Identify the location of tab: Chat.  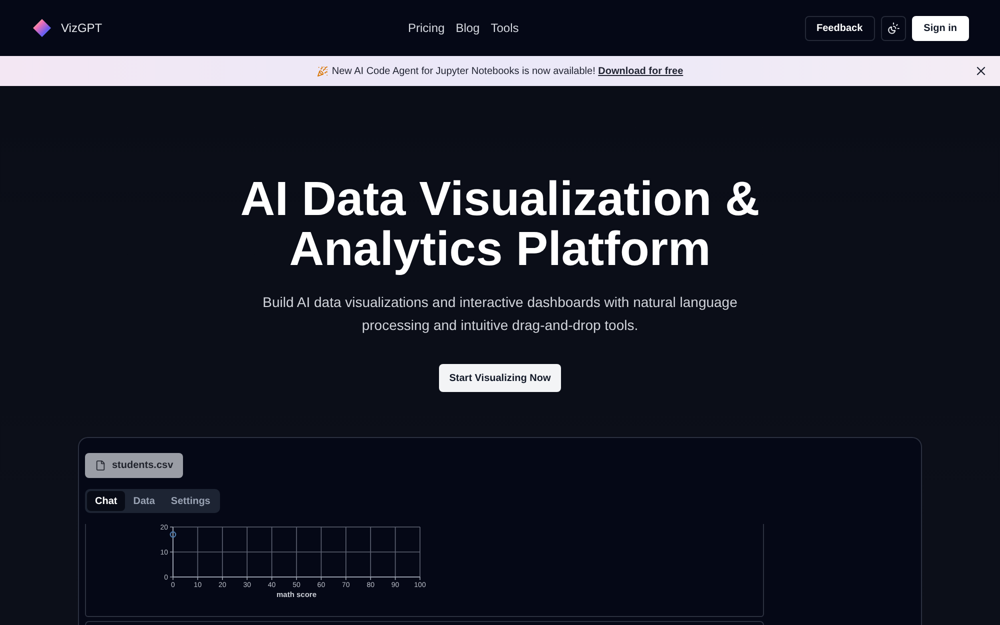
(106, 501).